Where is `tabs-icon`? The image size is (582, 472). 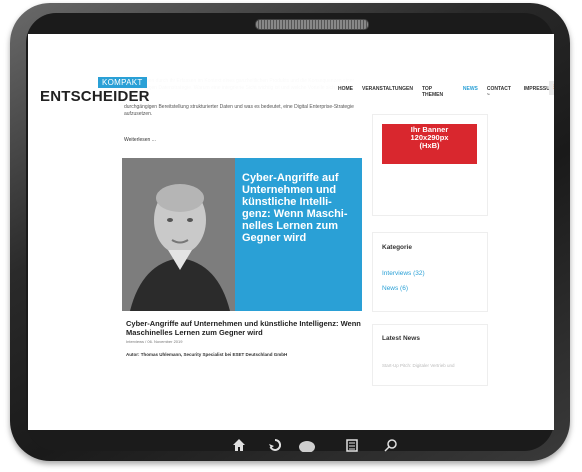
tabs-icon is located at coordinates (352, 447).